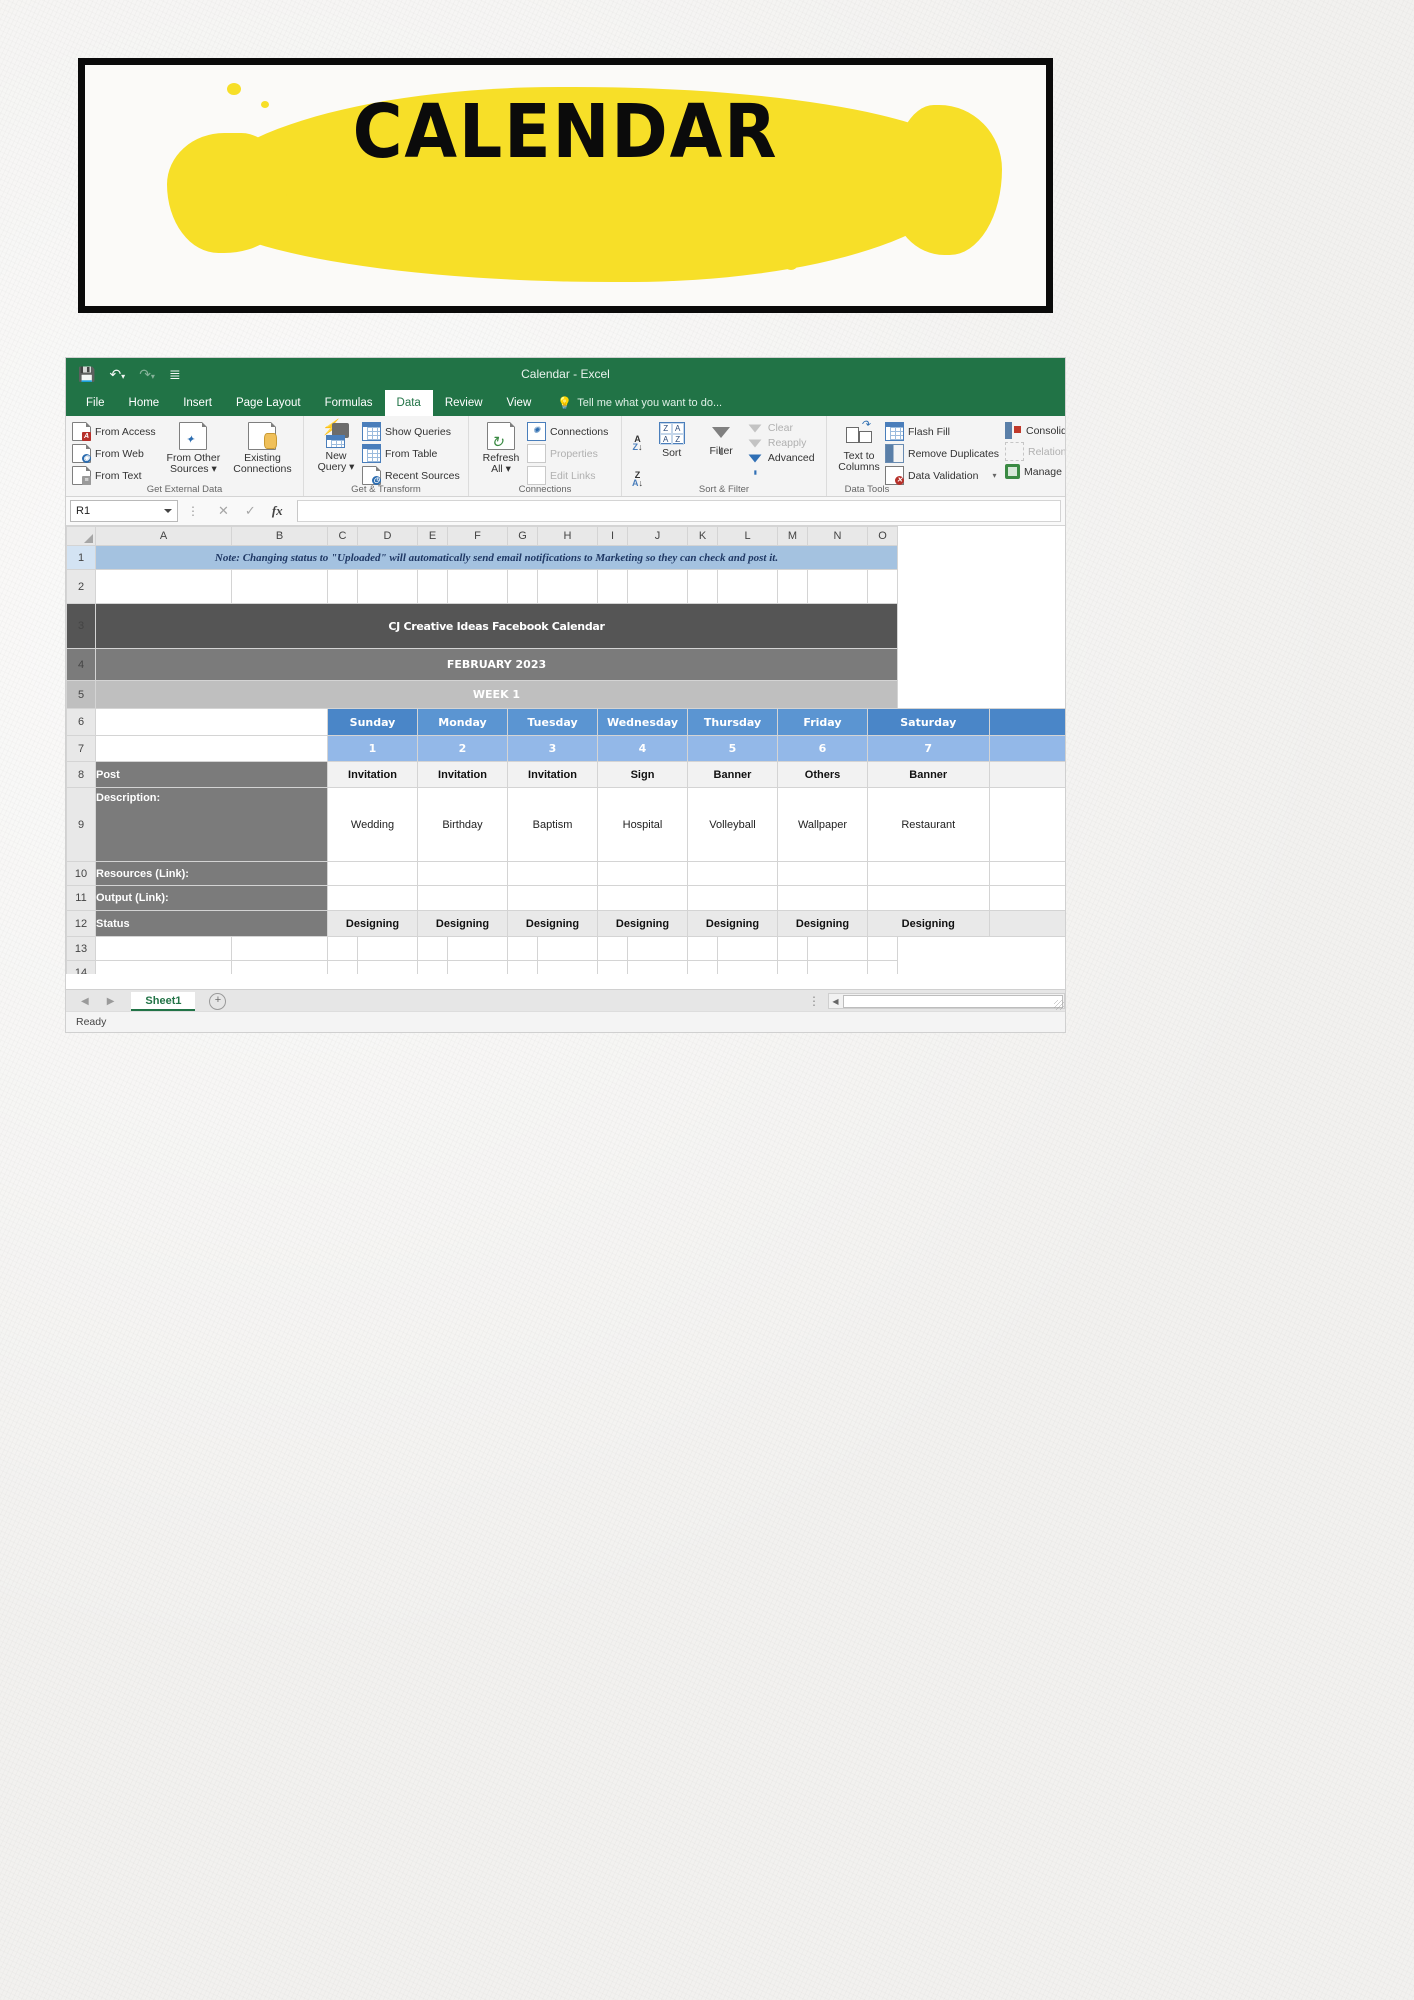  Describe the element at coordinates (111, 1001) in the screenshot. I see `next-sheet-icon: ▶` at that location.